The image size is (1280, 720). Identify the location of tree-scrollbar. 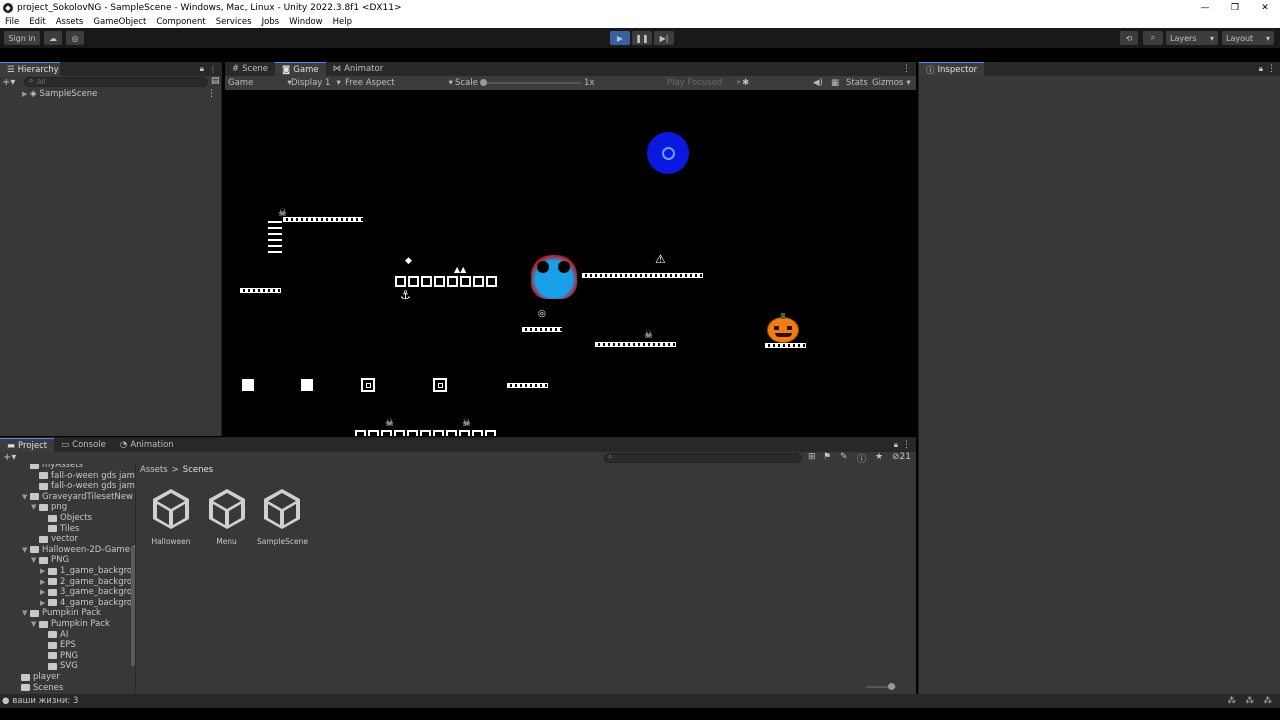
(133, 606).